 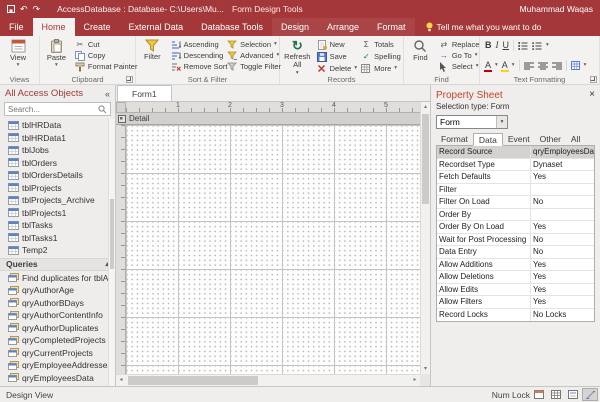 I want to click on delete-record-button: Delete ▾, so click(x=336, y=68).